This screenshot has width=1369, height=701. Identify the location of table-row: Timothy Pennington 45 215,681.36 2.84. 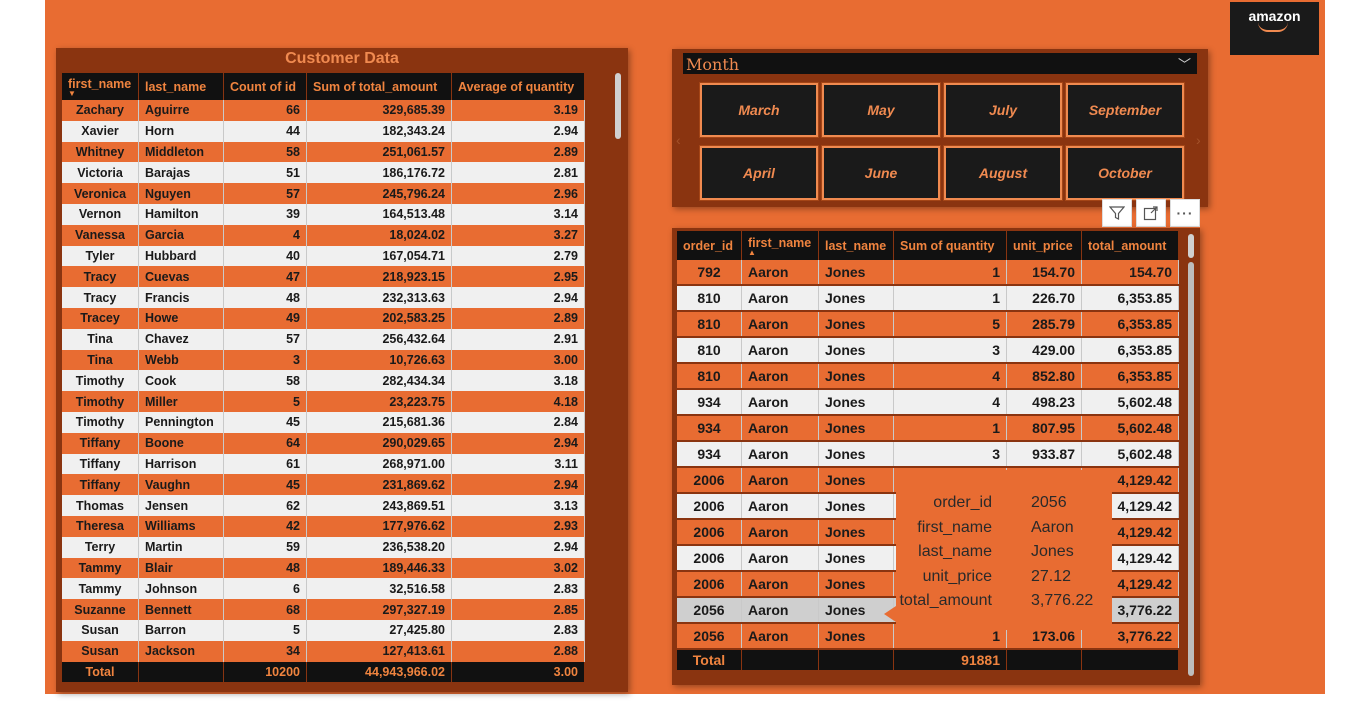
(323, 422).